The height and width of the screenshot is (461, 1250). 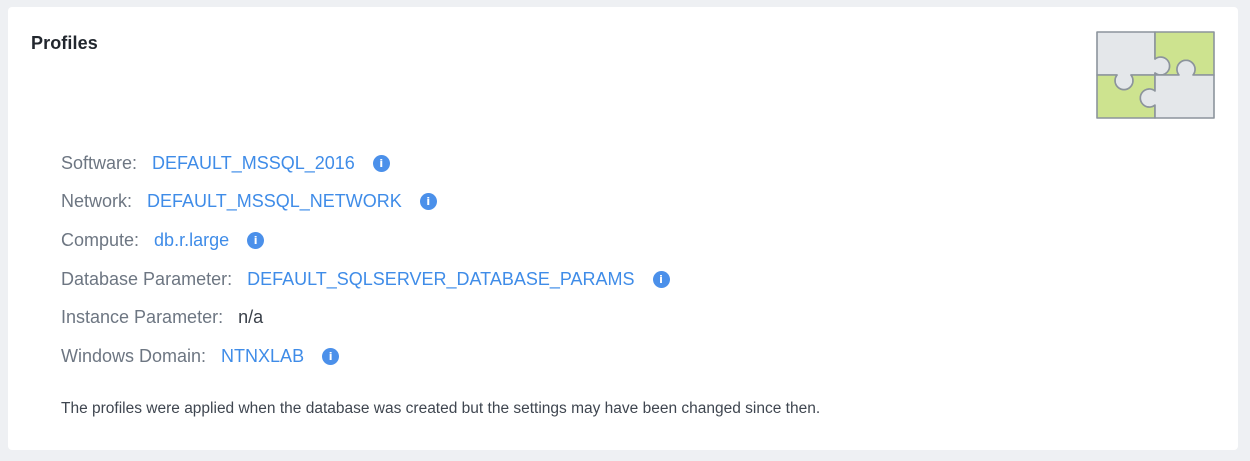 I want to click on puzzle-pieces-icon, so click(x=1155, y=75).